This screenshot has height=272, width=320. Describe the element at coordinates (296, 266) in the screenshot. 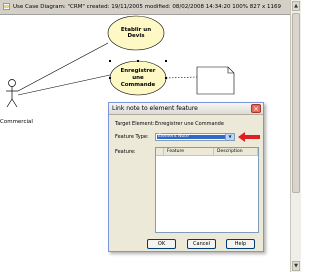

I see `scroll-down-icon: ▼` at that location.